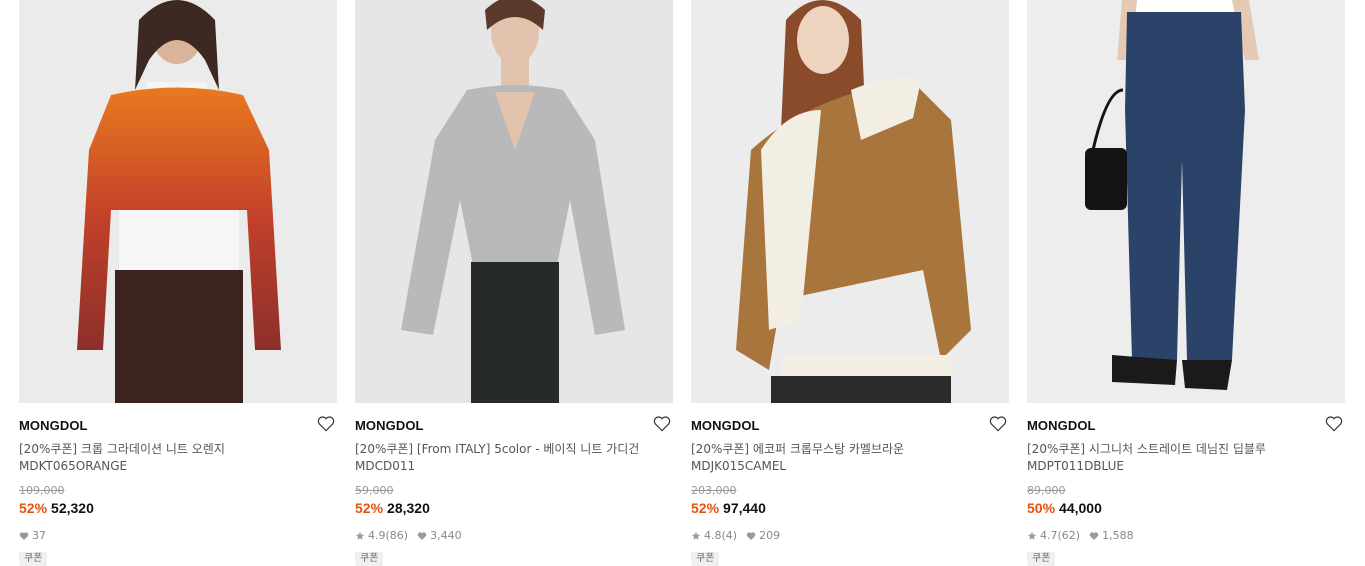 The image size is (1365, 566). I want to click on original-price: 109,000, so click(42, 490).